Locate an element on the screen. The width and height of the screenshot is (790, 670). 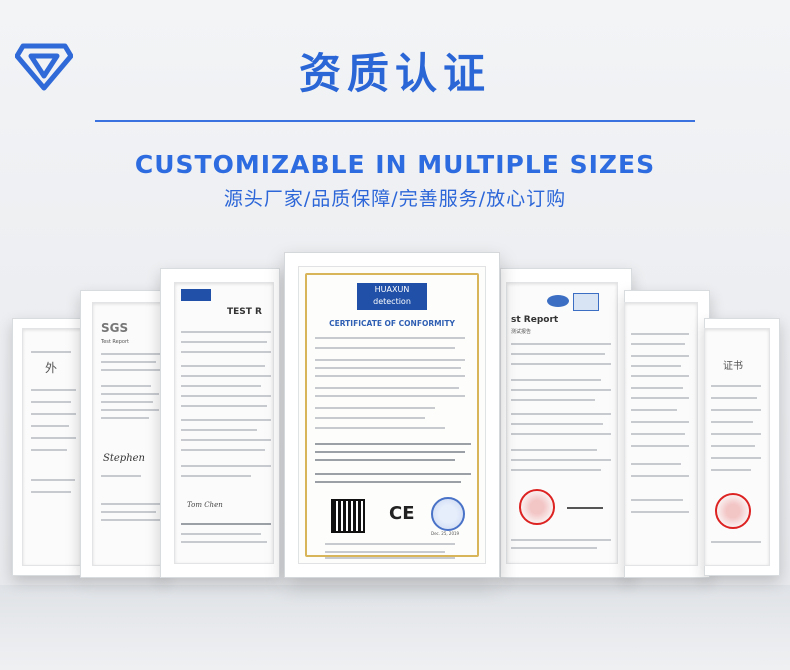
right-report-sub: 测试报告 is located at coordinates (521, 332).